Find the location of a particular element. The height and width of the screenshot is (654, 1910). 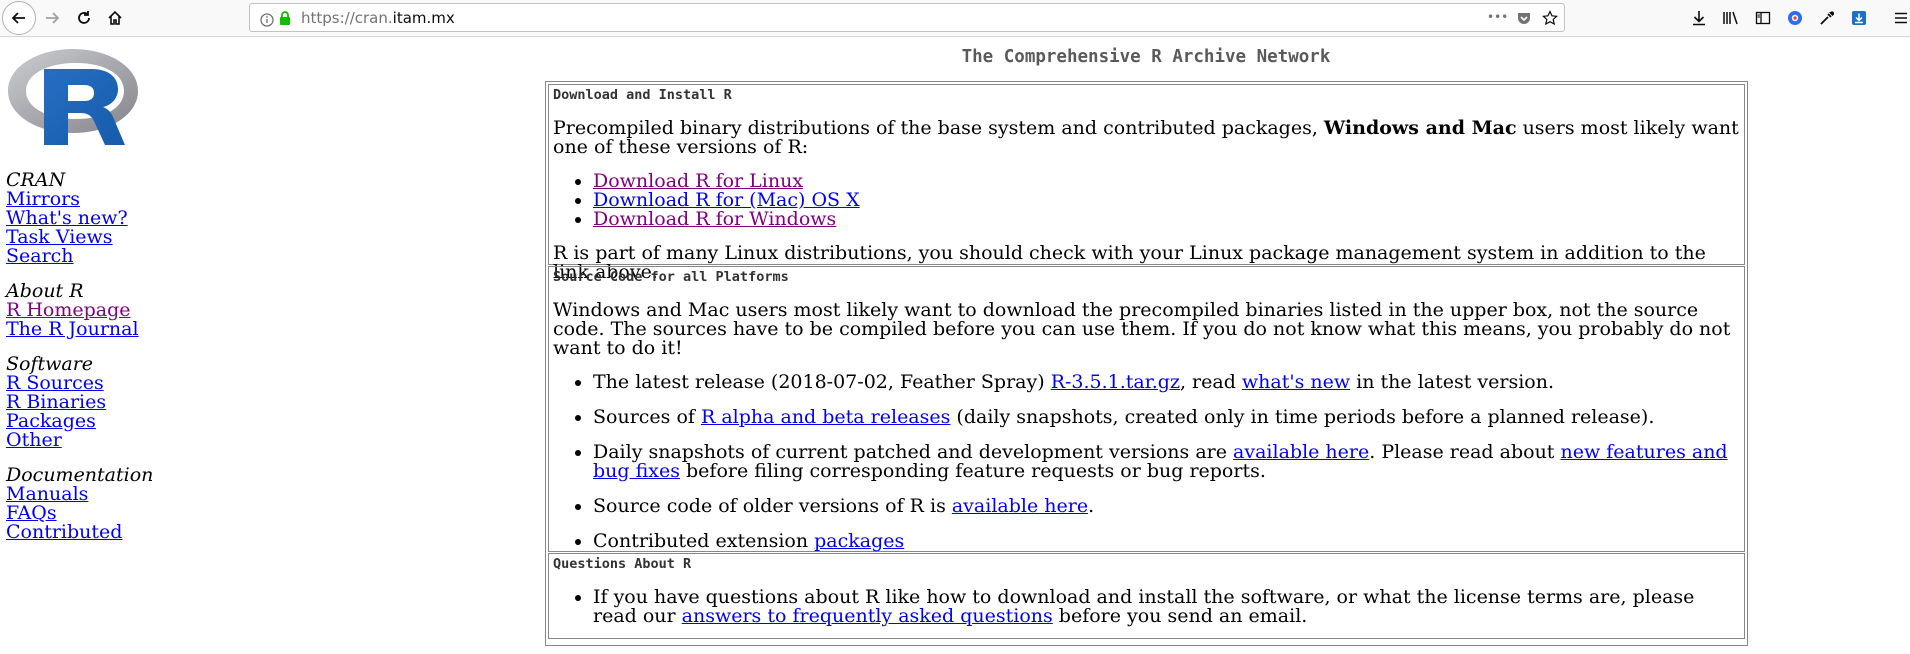

forward-arrow-icon is located at coordinates (53, 18).